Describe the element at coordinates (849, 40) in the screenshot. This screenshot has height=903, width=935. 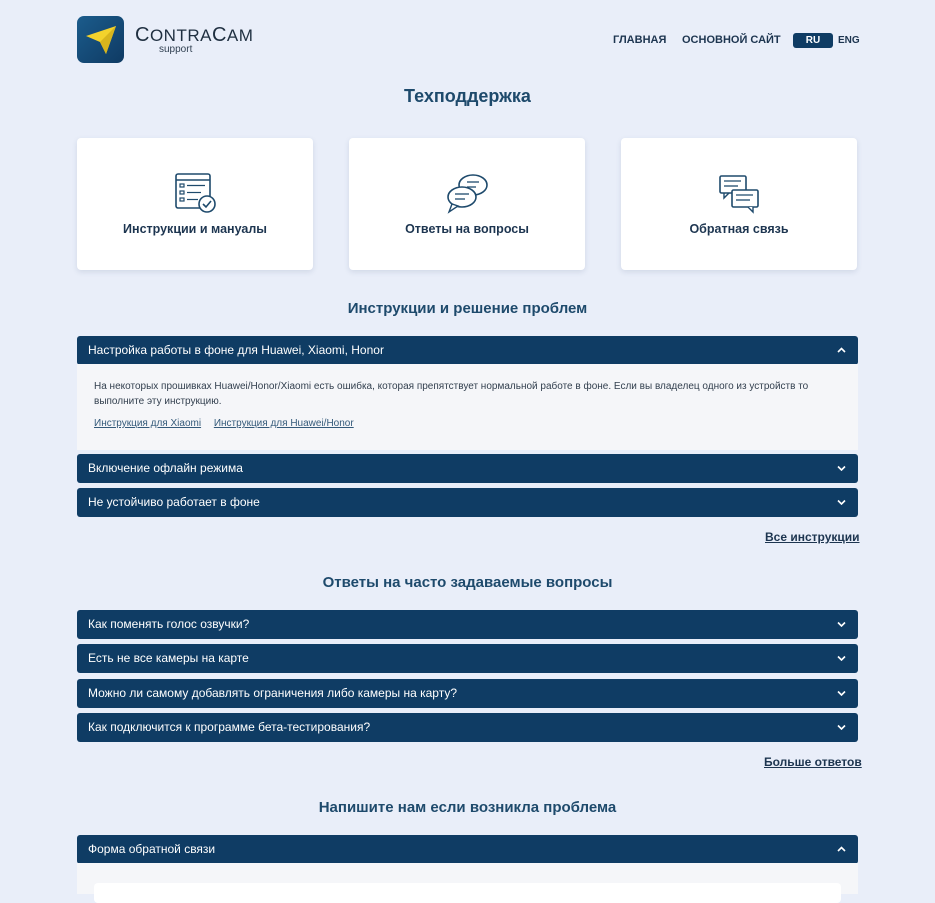
I see `lang-en-button: ENG` at that location.